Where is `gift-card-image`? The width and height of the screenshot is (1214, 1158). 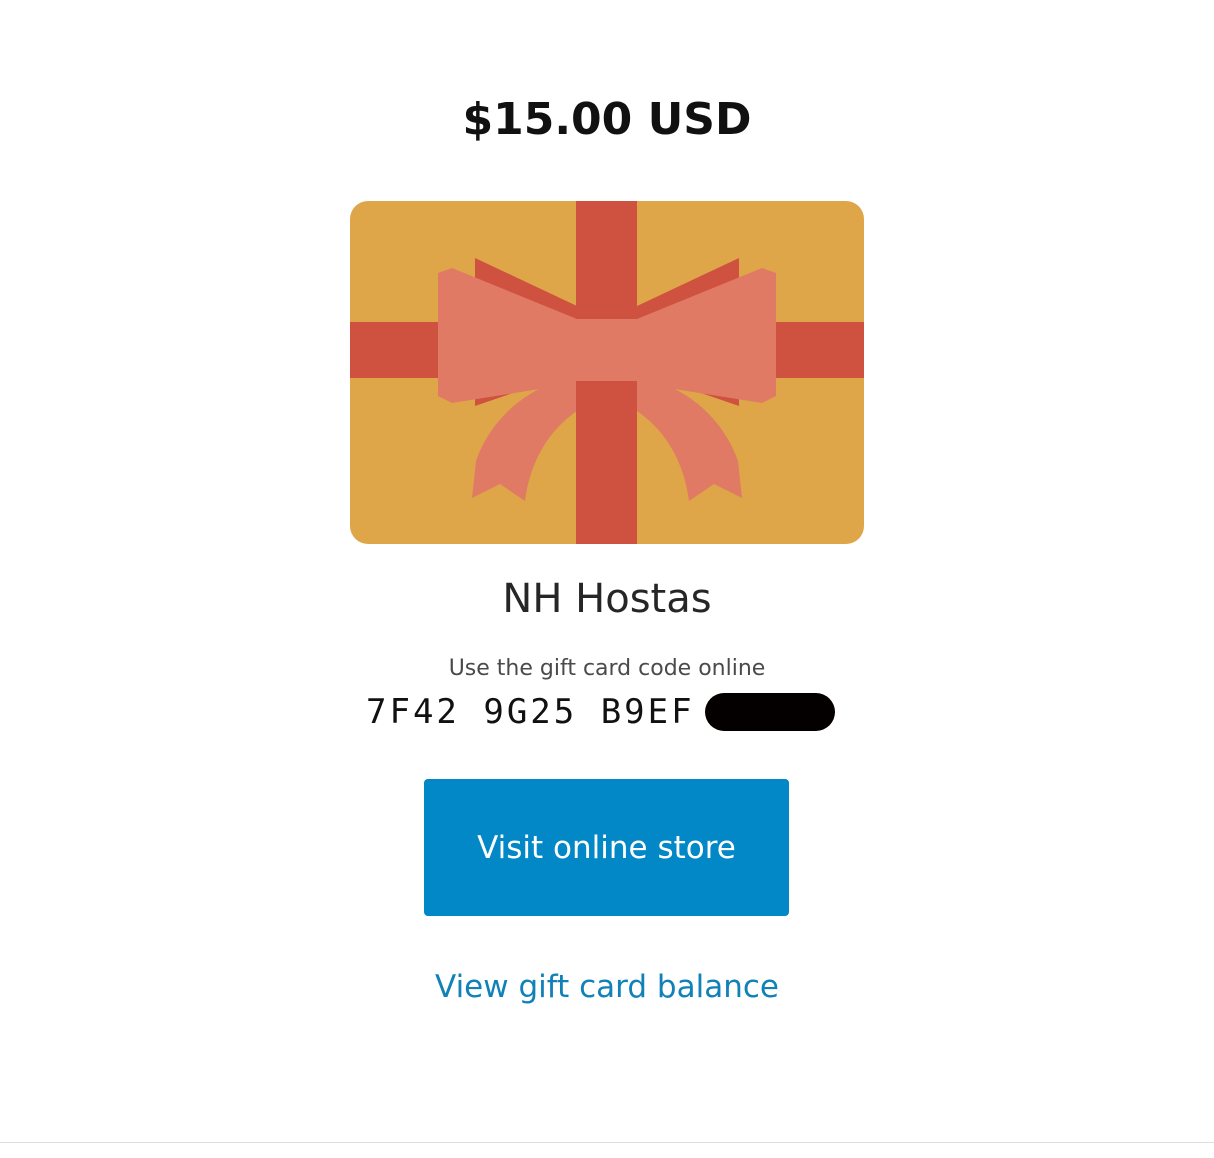
gift-card-image is located at coordinates (607, 372).